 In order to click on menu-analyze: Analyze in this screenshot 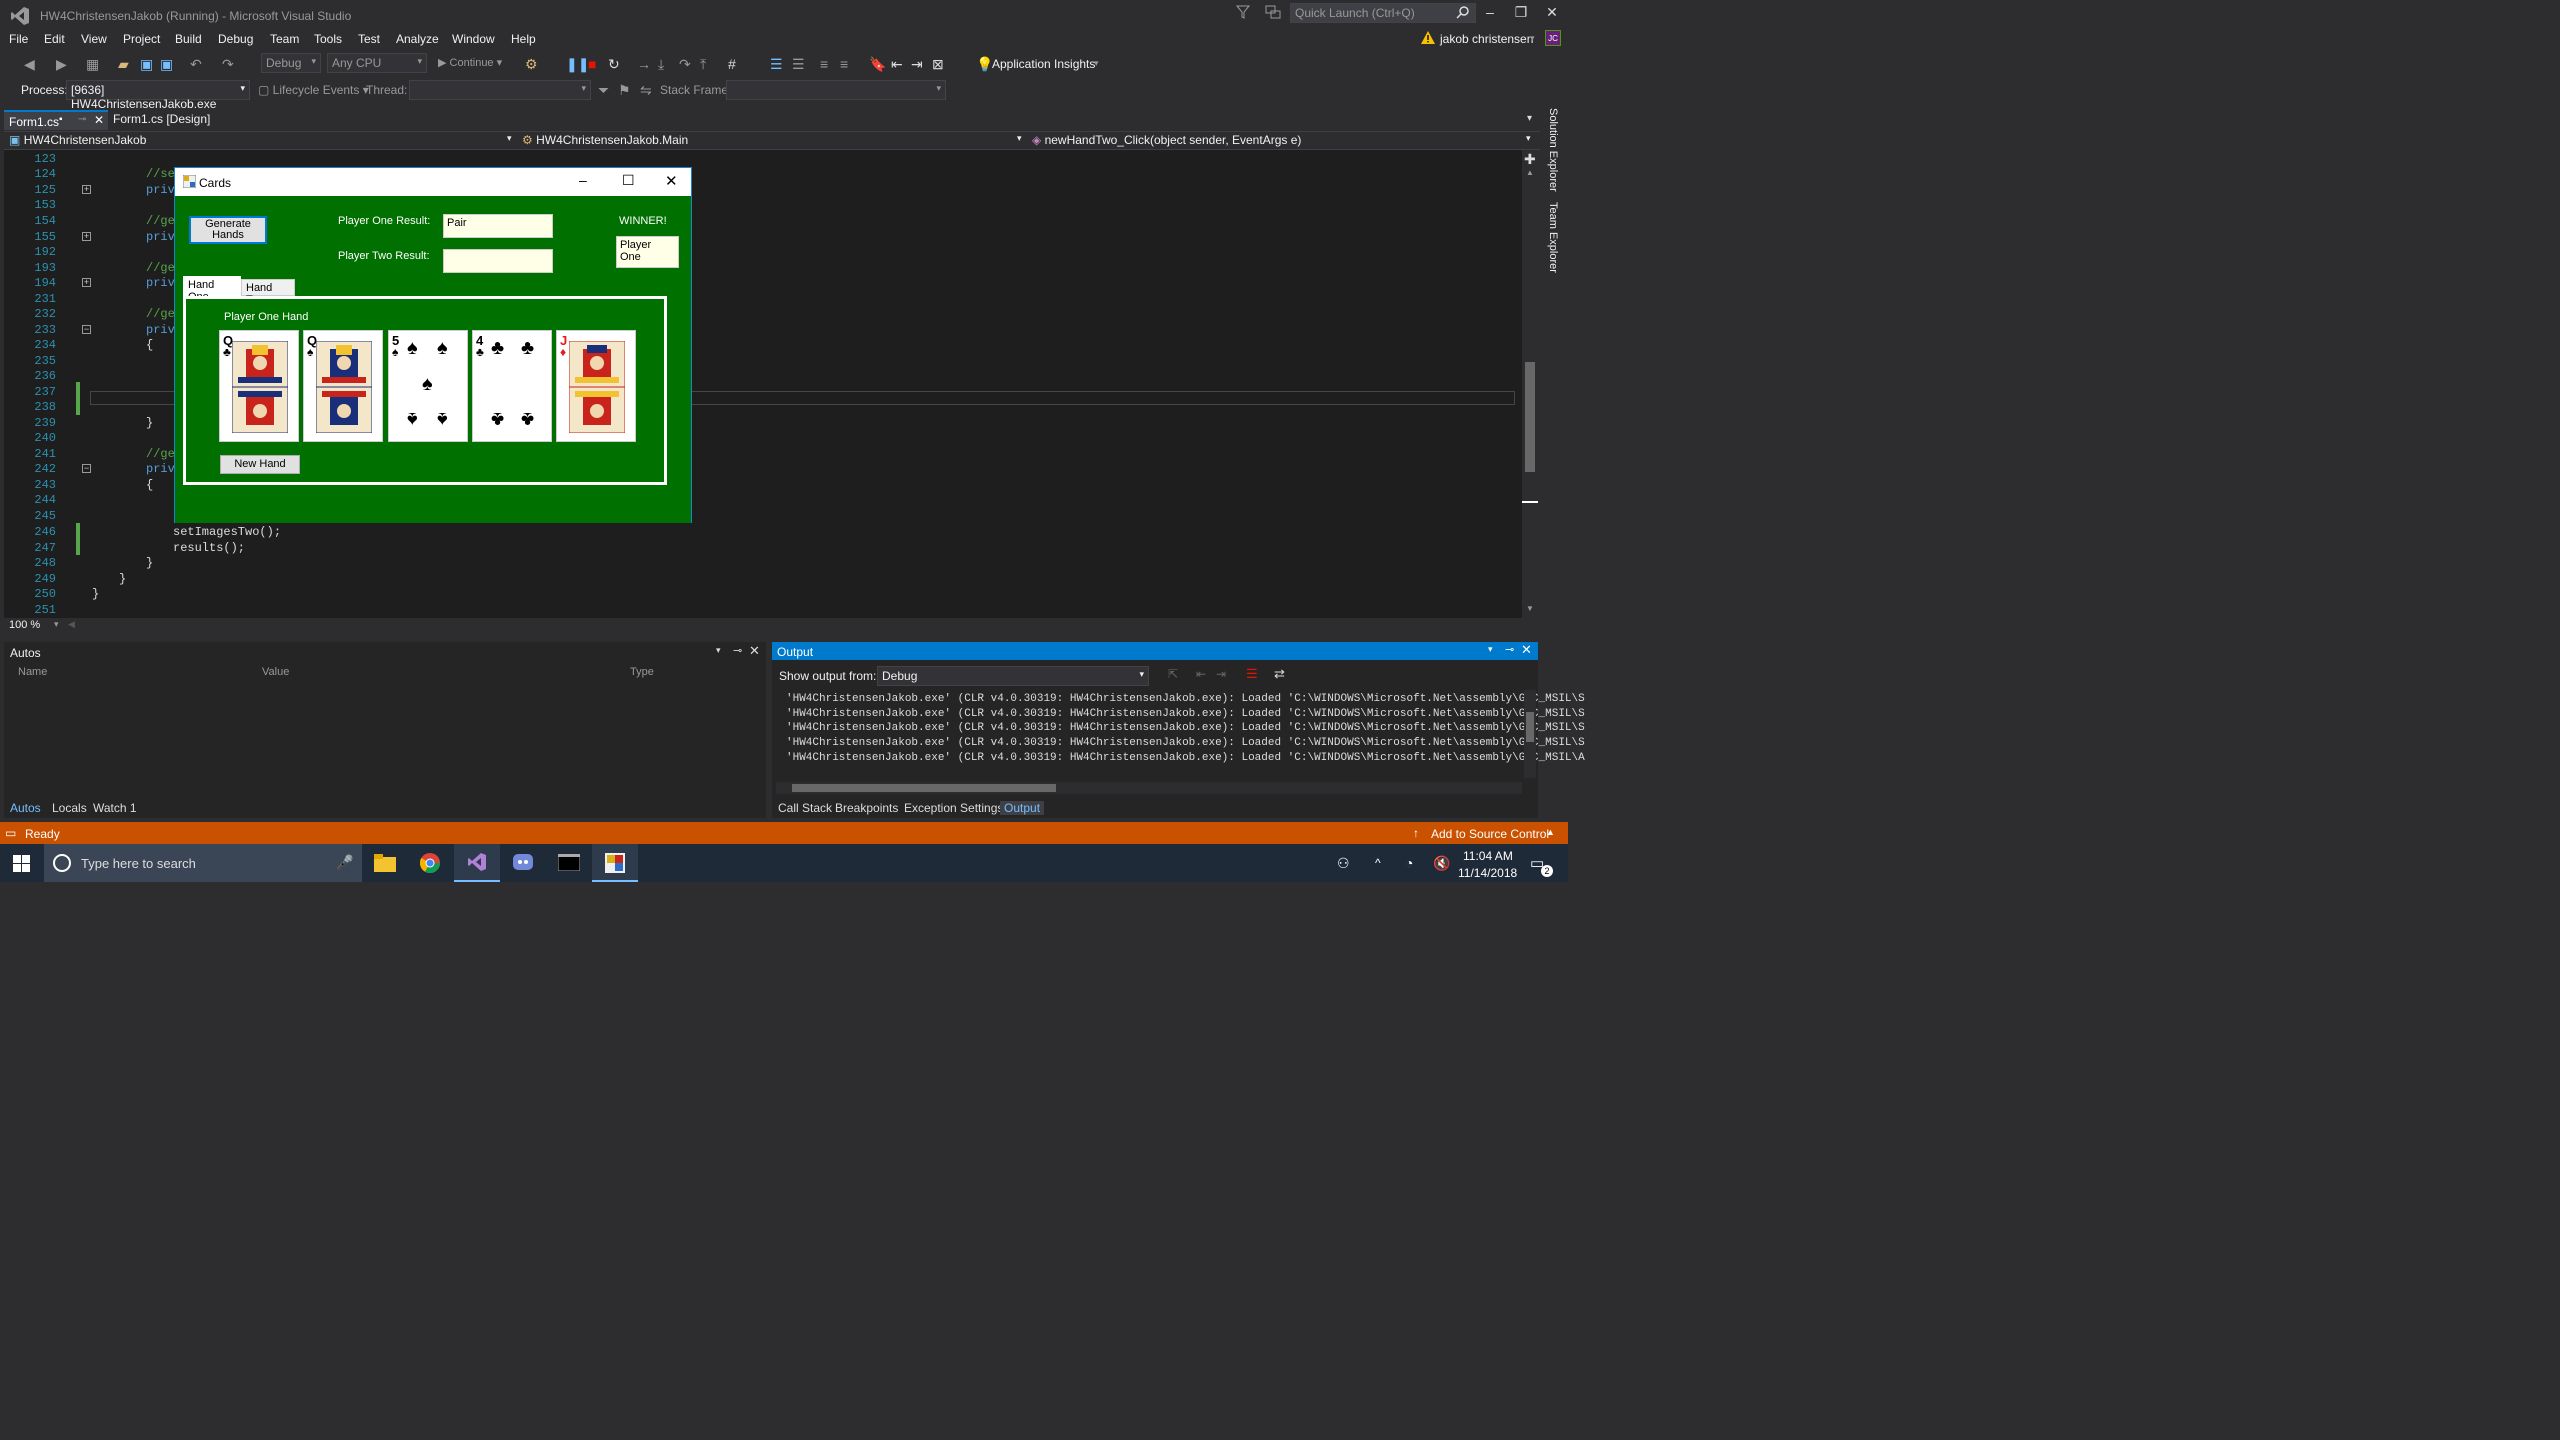, I will do `click(417, 39)`.